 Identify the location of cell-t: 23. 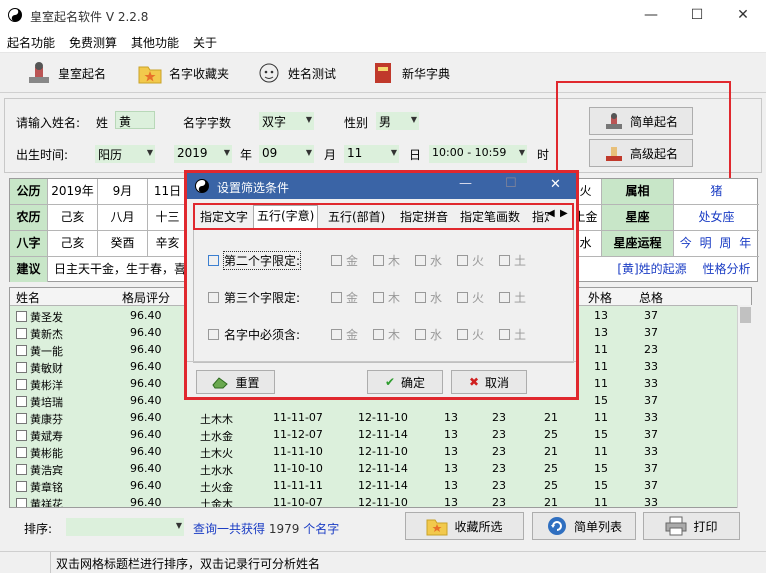
(651, 349).